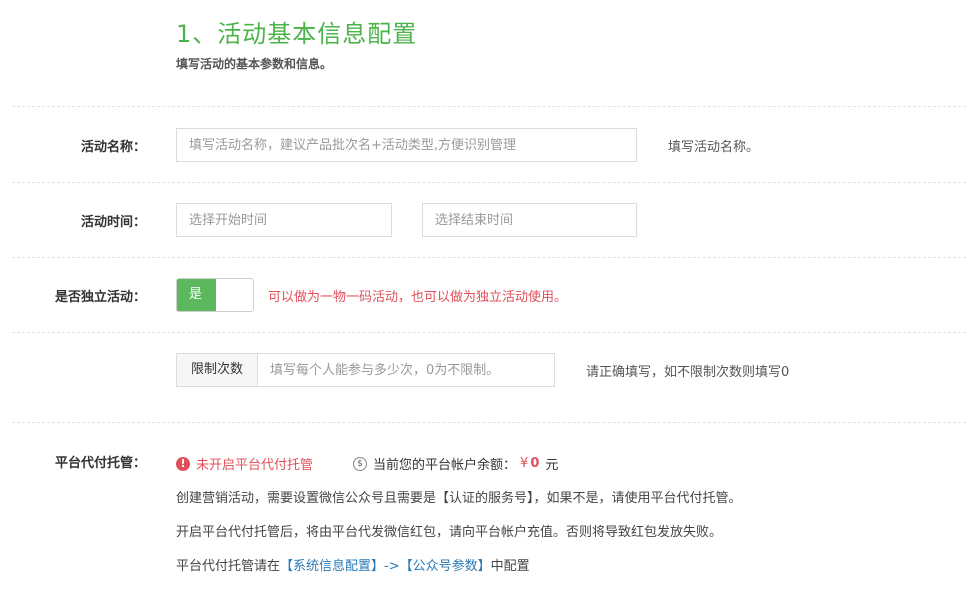 This screenshot has width=972, height=592. Describe the element at coordinates (552, 465) in the screenshot. I see `balance-unit: 元` at that location.